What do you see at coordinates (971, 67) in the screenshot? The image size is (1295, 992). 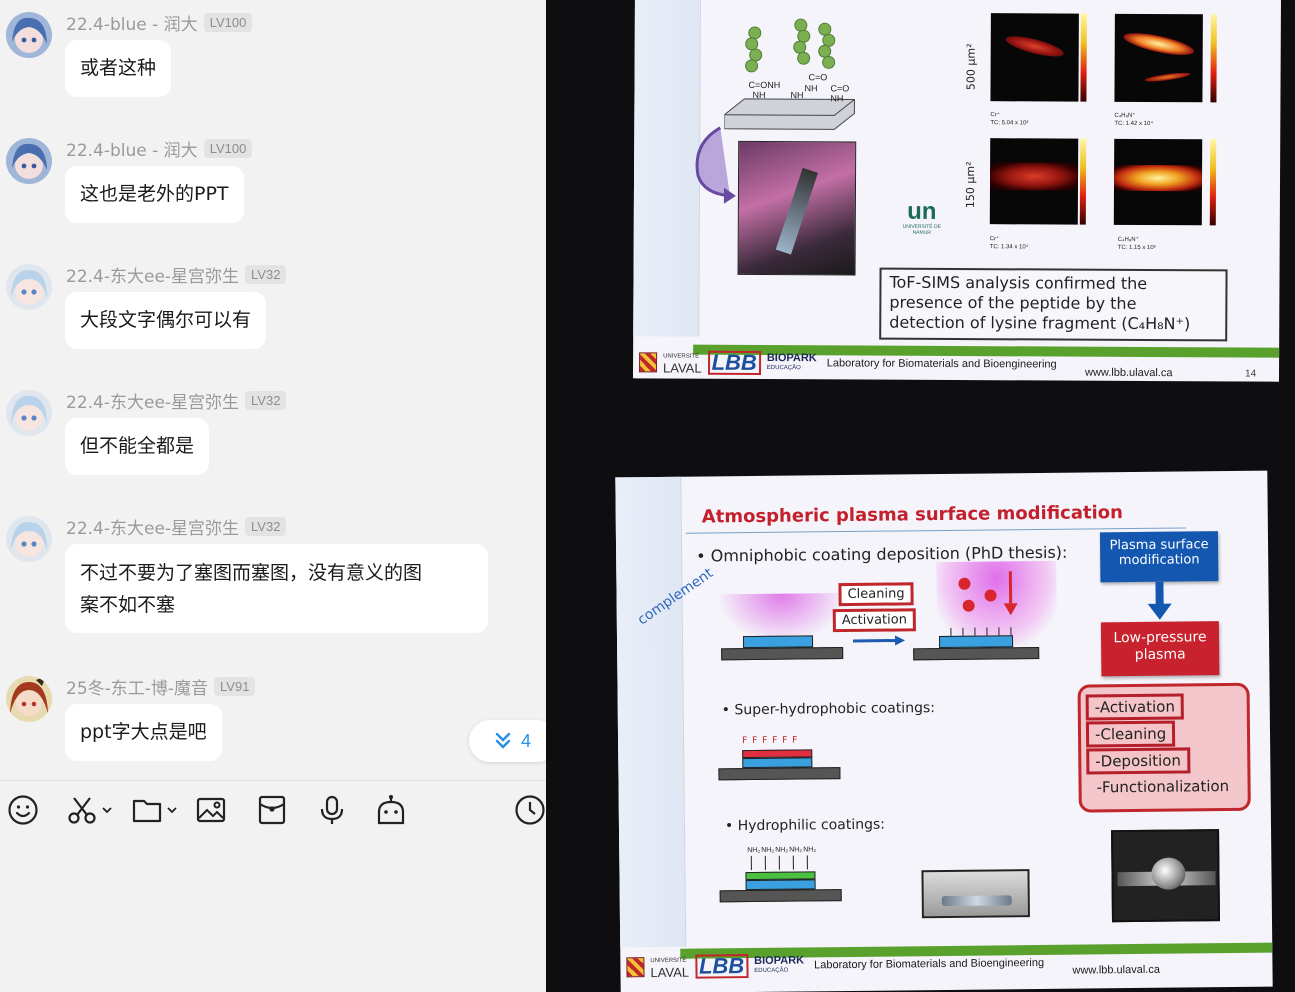 I see `axis-label: 500 µm²` at bounding box center [971, 67].